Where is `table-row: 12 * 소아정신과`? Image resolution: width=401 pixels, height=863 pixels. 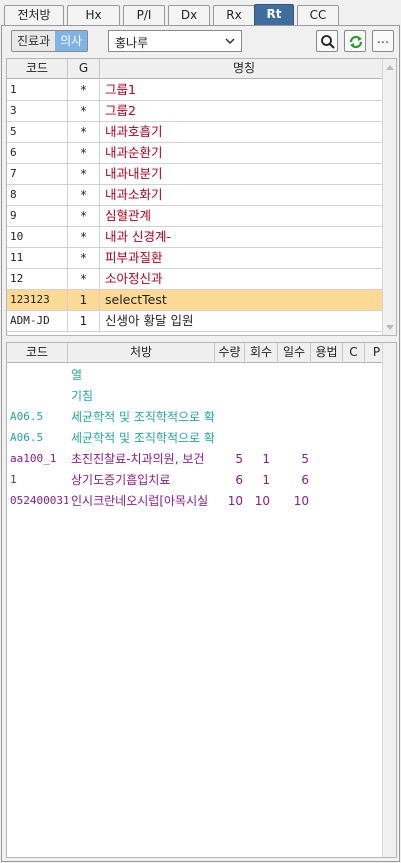 table-row: 12 * 소아정신과 is located at coordinates (198, 279).